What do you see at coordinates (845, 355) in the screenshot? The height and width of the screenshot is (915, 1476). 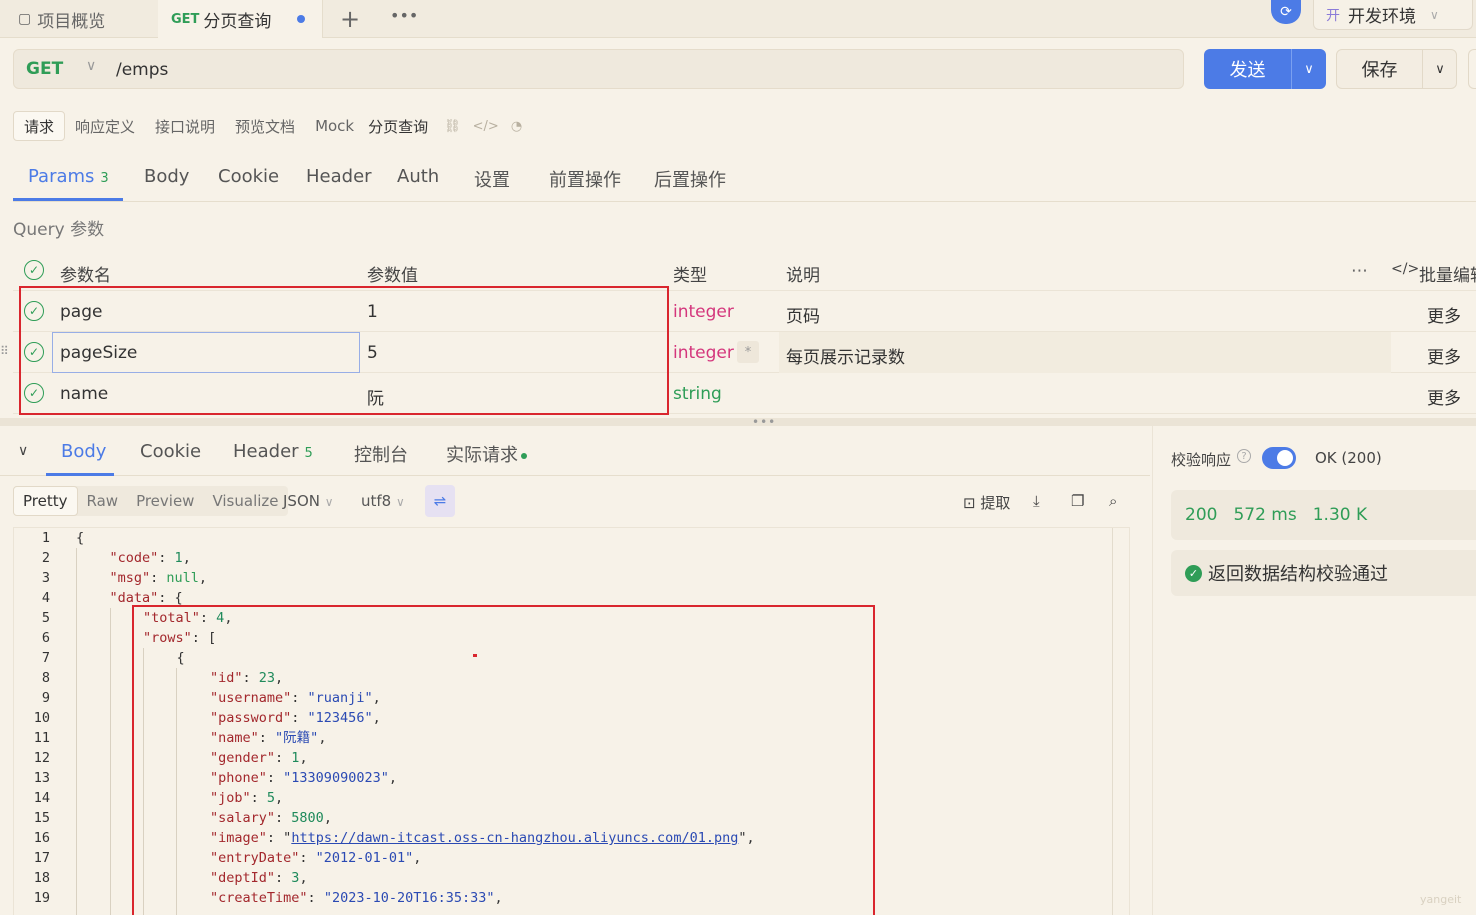 I see `param-description-field: 每页展示记录数` at bounding box center [845, 355].